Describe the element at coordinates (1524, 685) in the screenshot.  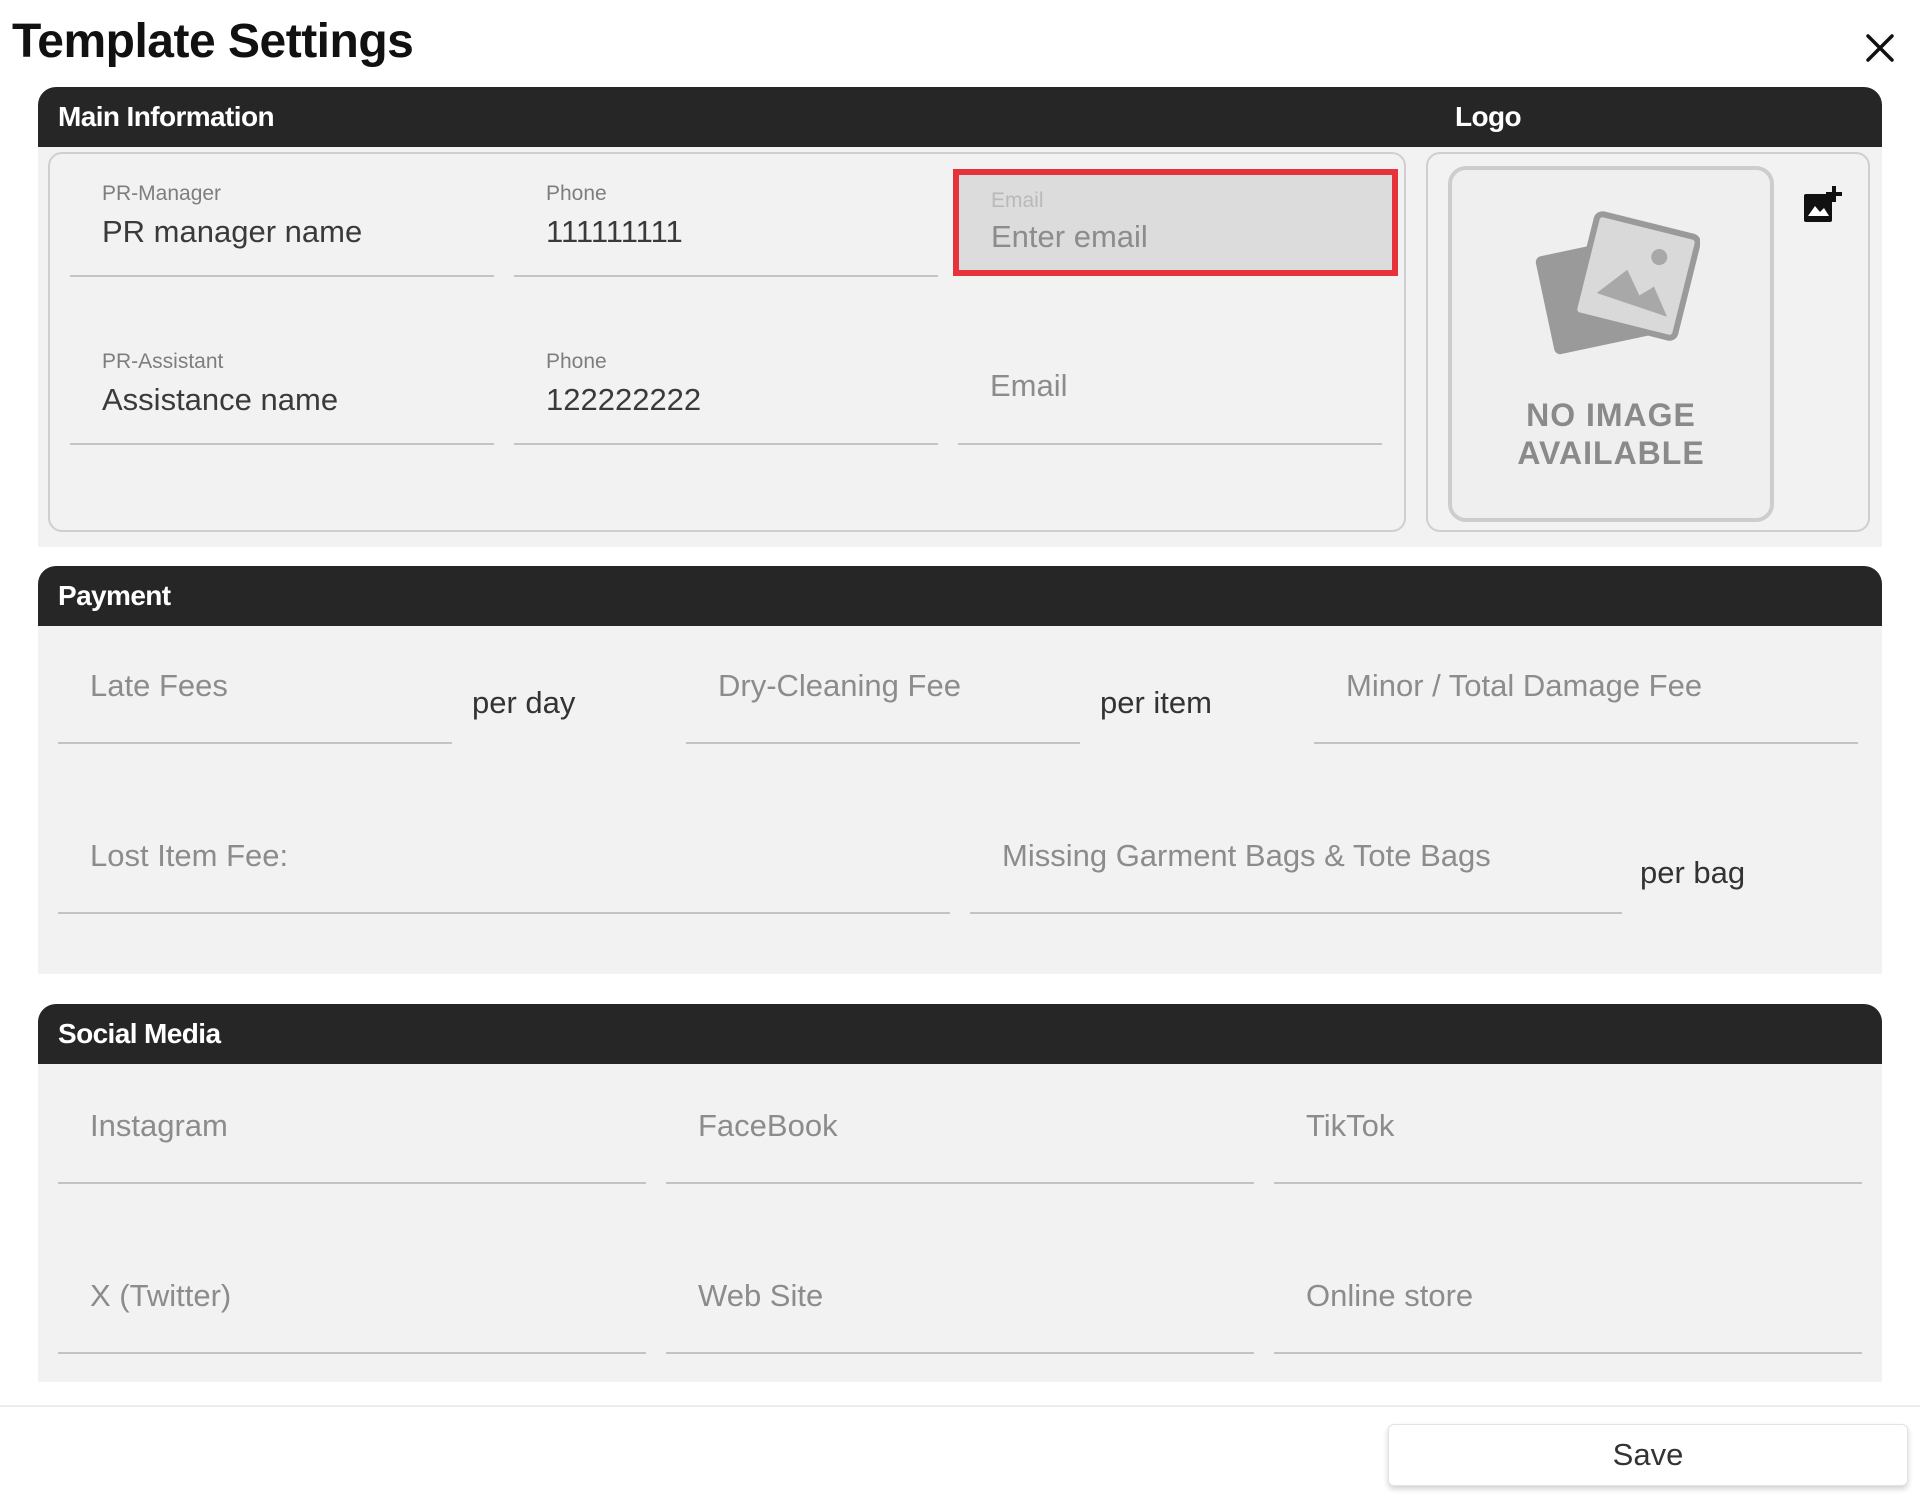
I see `damage-fee-placeholder: Minor / Total Damage Fee` at that location.